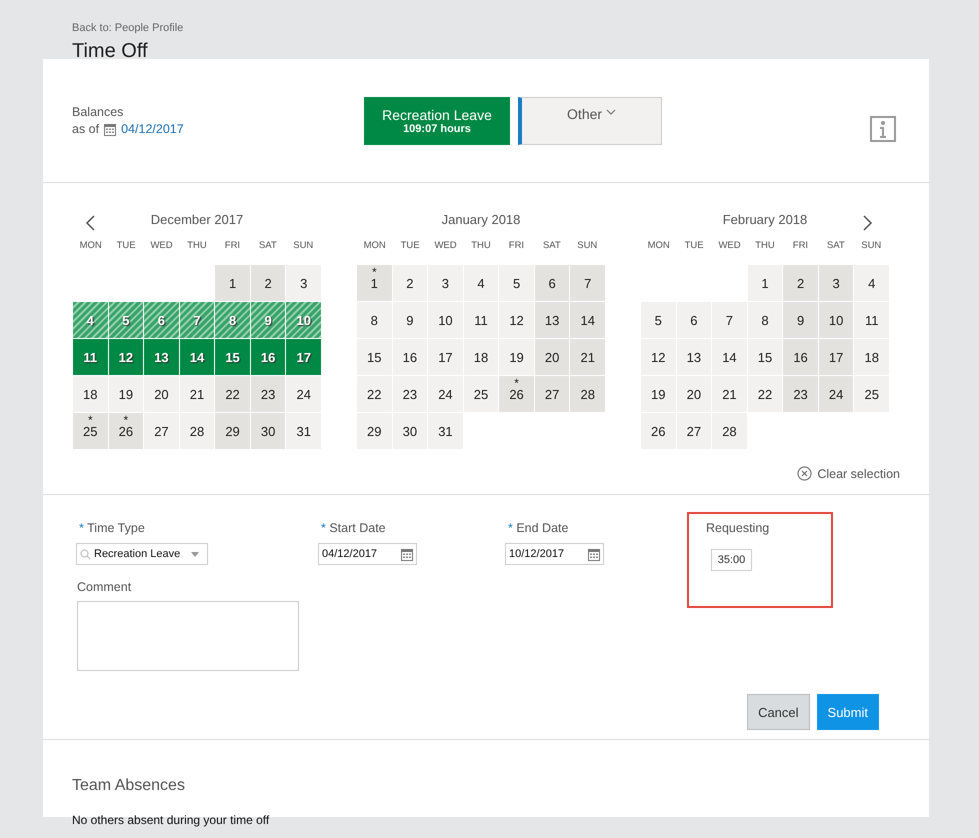 The height and width of the screenshot is (838, 979). I want to click on balance-date: 04/12/2017, so click(152, 129).